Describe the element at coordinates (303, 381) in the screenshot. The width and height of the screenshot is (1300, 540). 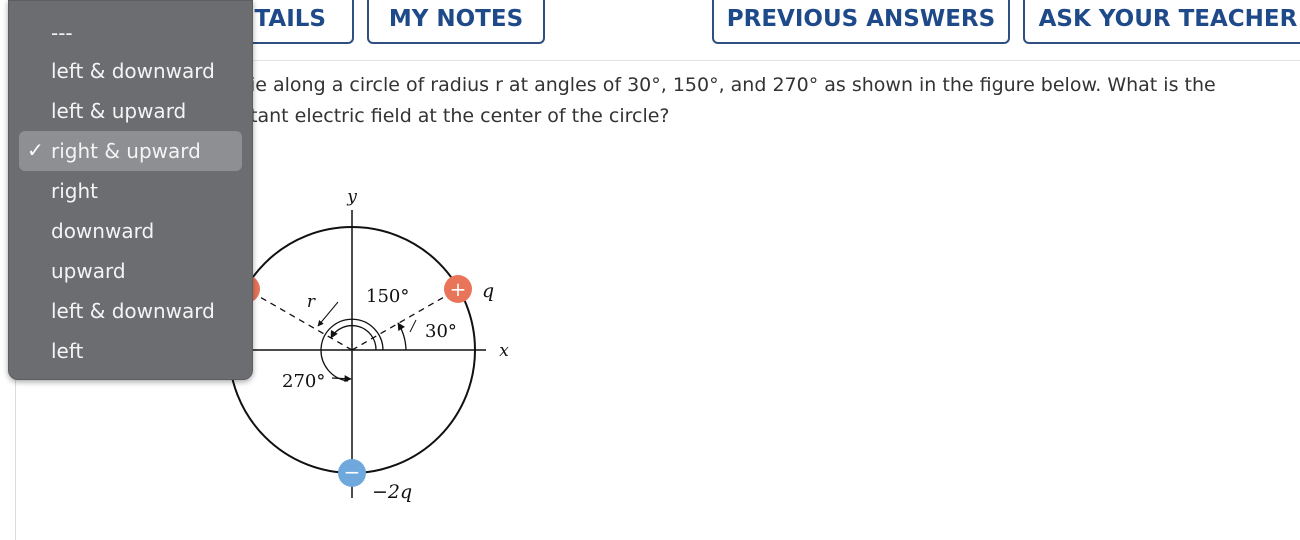
I see `angle-270-label: 270°` at that location.